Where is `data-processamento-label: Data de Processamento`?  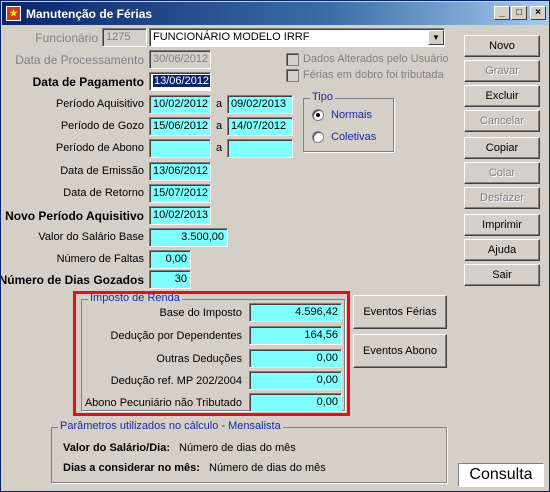
data-processamento-label: Data de Processamento is located at coordinates (79, 60).